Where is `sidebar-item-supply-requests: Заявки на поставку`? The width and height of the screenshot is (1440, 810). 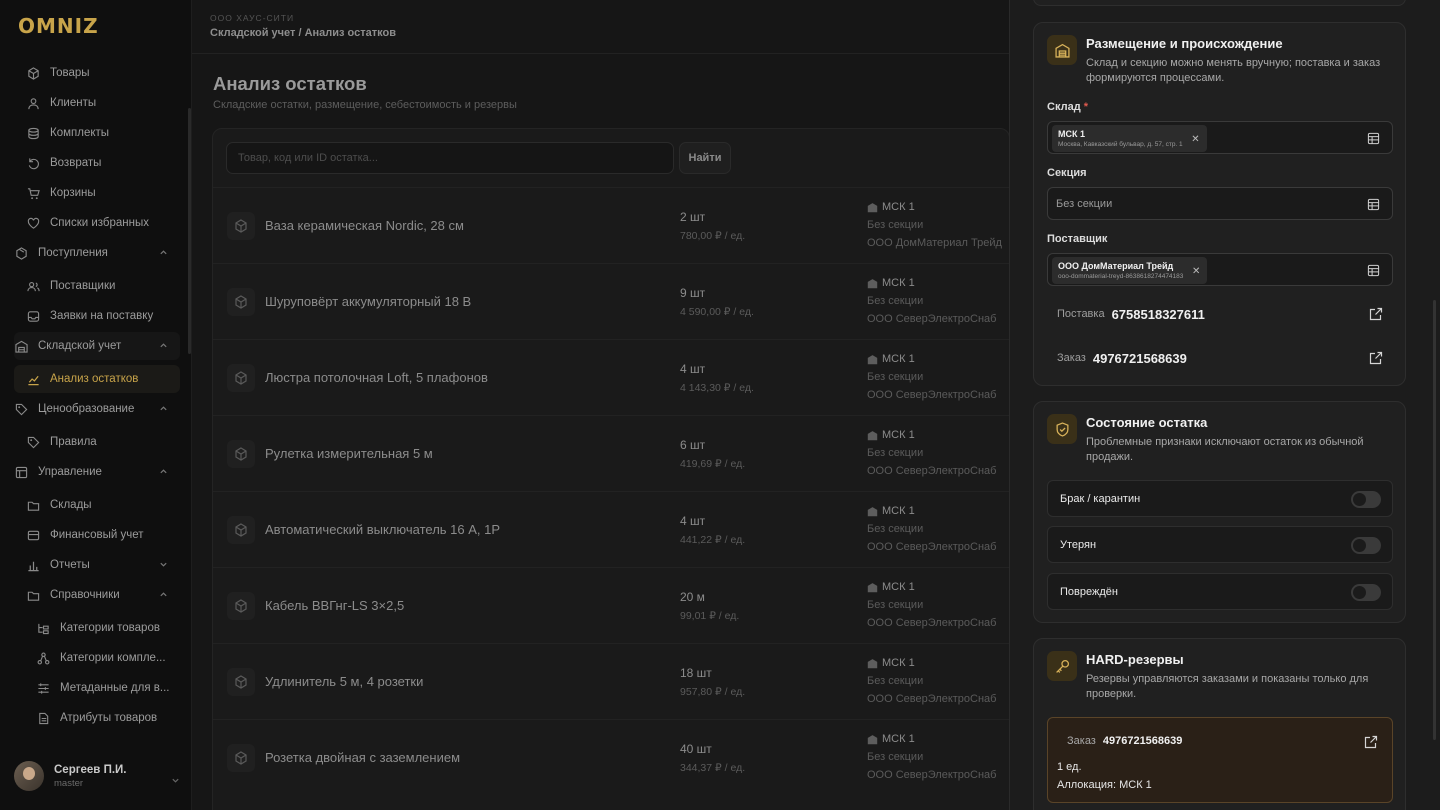
sidebar-item-supply-requests: Заявки на поставку is located at coordinates (97, 316).